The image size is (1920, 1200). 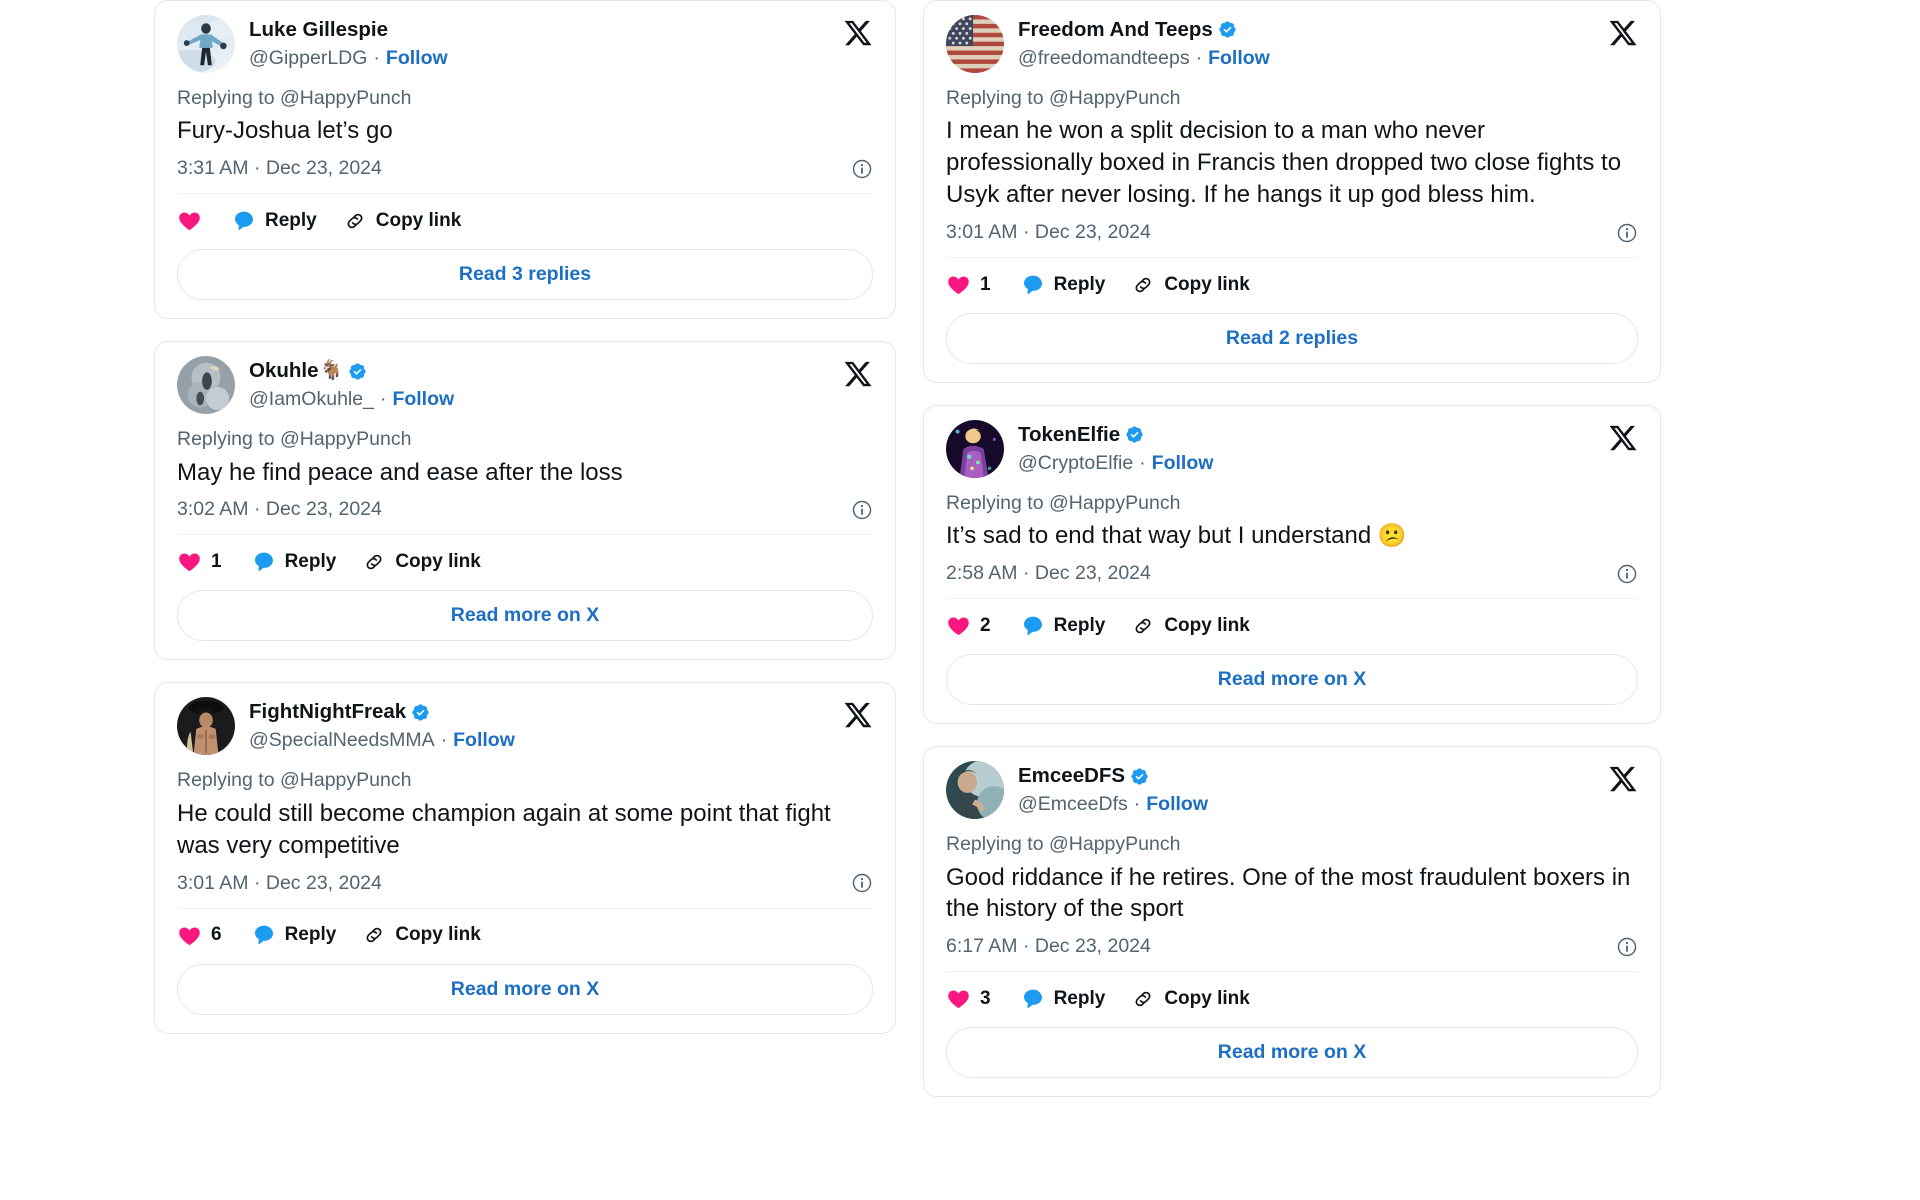 I want to click on tweet-header: FightNightFreak @SpecialNeedsMMA · Follow, so click(x=525, y=726).